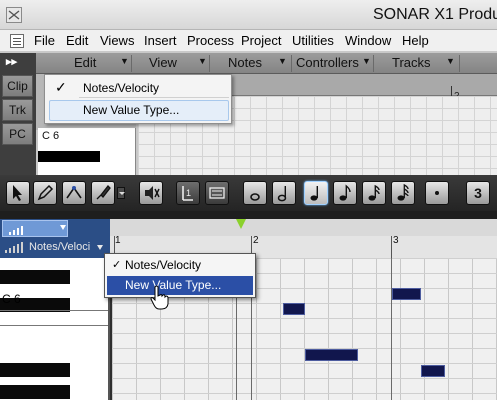  What do you see at coordinates (261, 40) in the screenshot?
I see `menu-project: Project` at bounding box center [261, 40].